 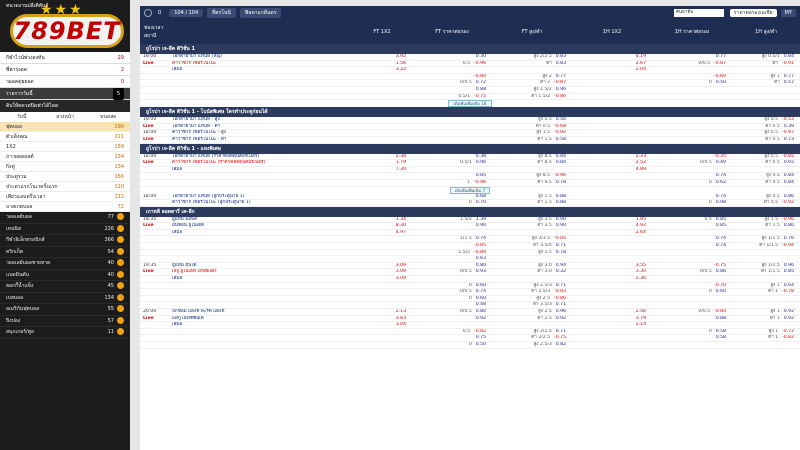 What do you see at coordinates (692, 157) in the screenshot?
I see `odds-1h-hdp: -0.35` at bounding box center [692, 157].